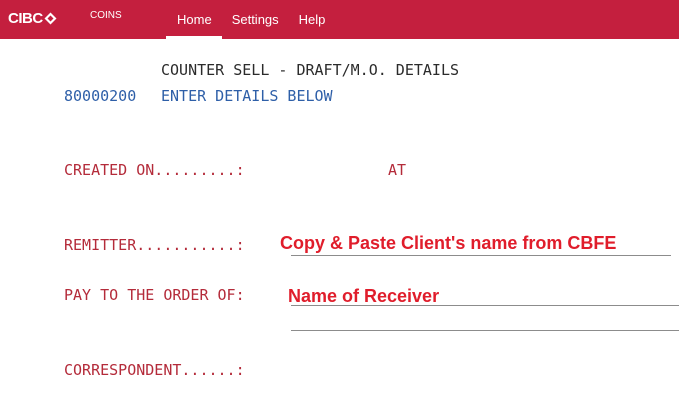 Image resolution: width=679 pixels, height=408 pixels. I want to click on at-label: AT, so click(397, 170).